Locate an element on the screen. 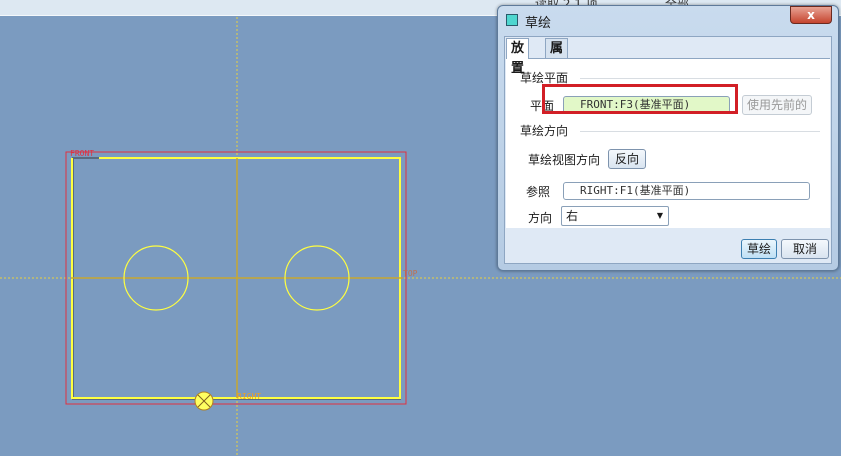  dialog-title: 草绘 is located at coordinates (538, 23).